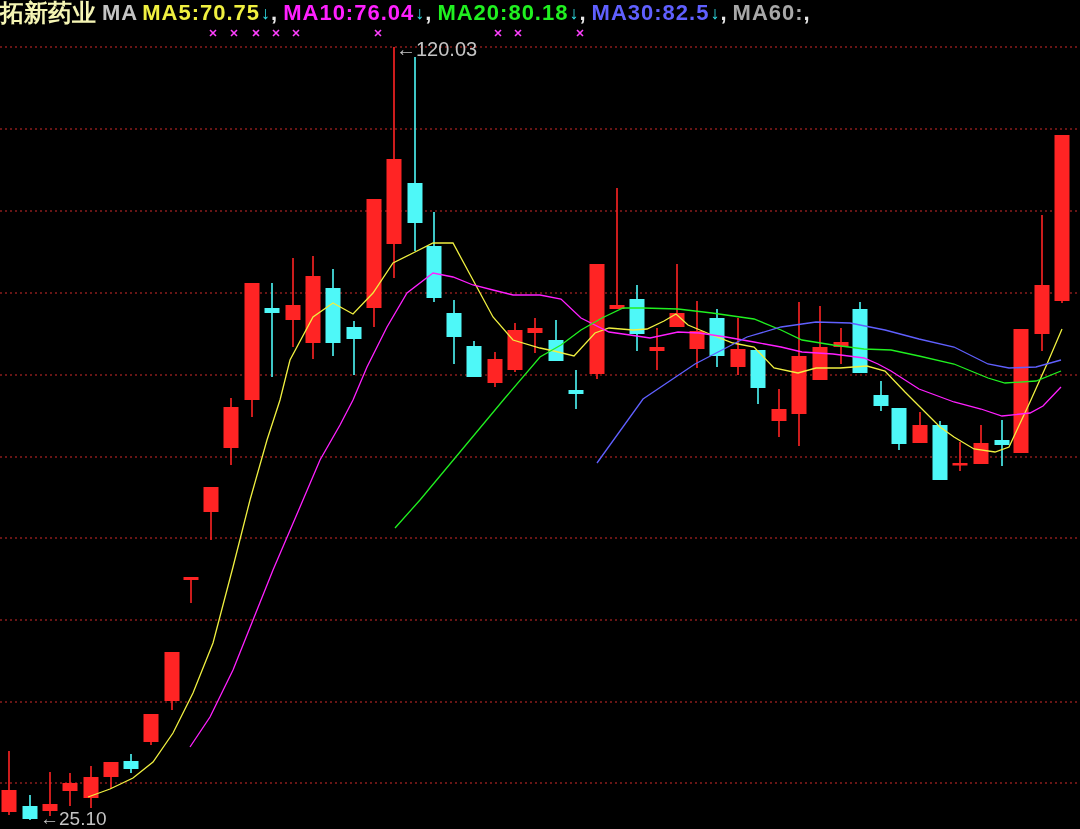  Describe the element at coordinates (48, 13) in the screenshot. I see `stock-name: 拓新药业` at that location.